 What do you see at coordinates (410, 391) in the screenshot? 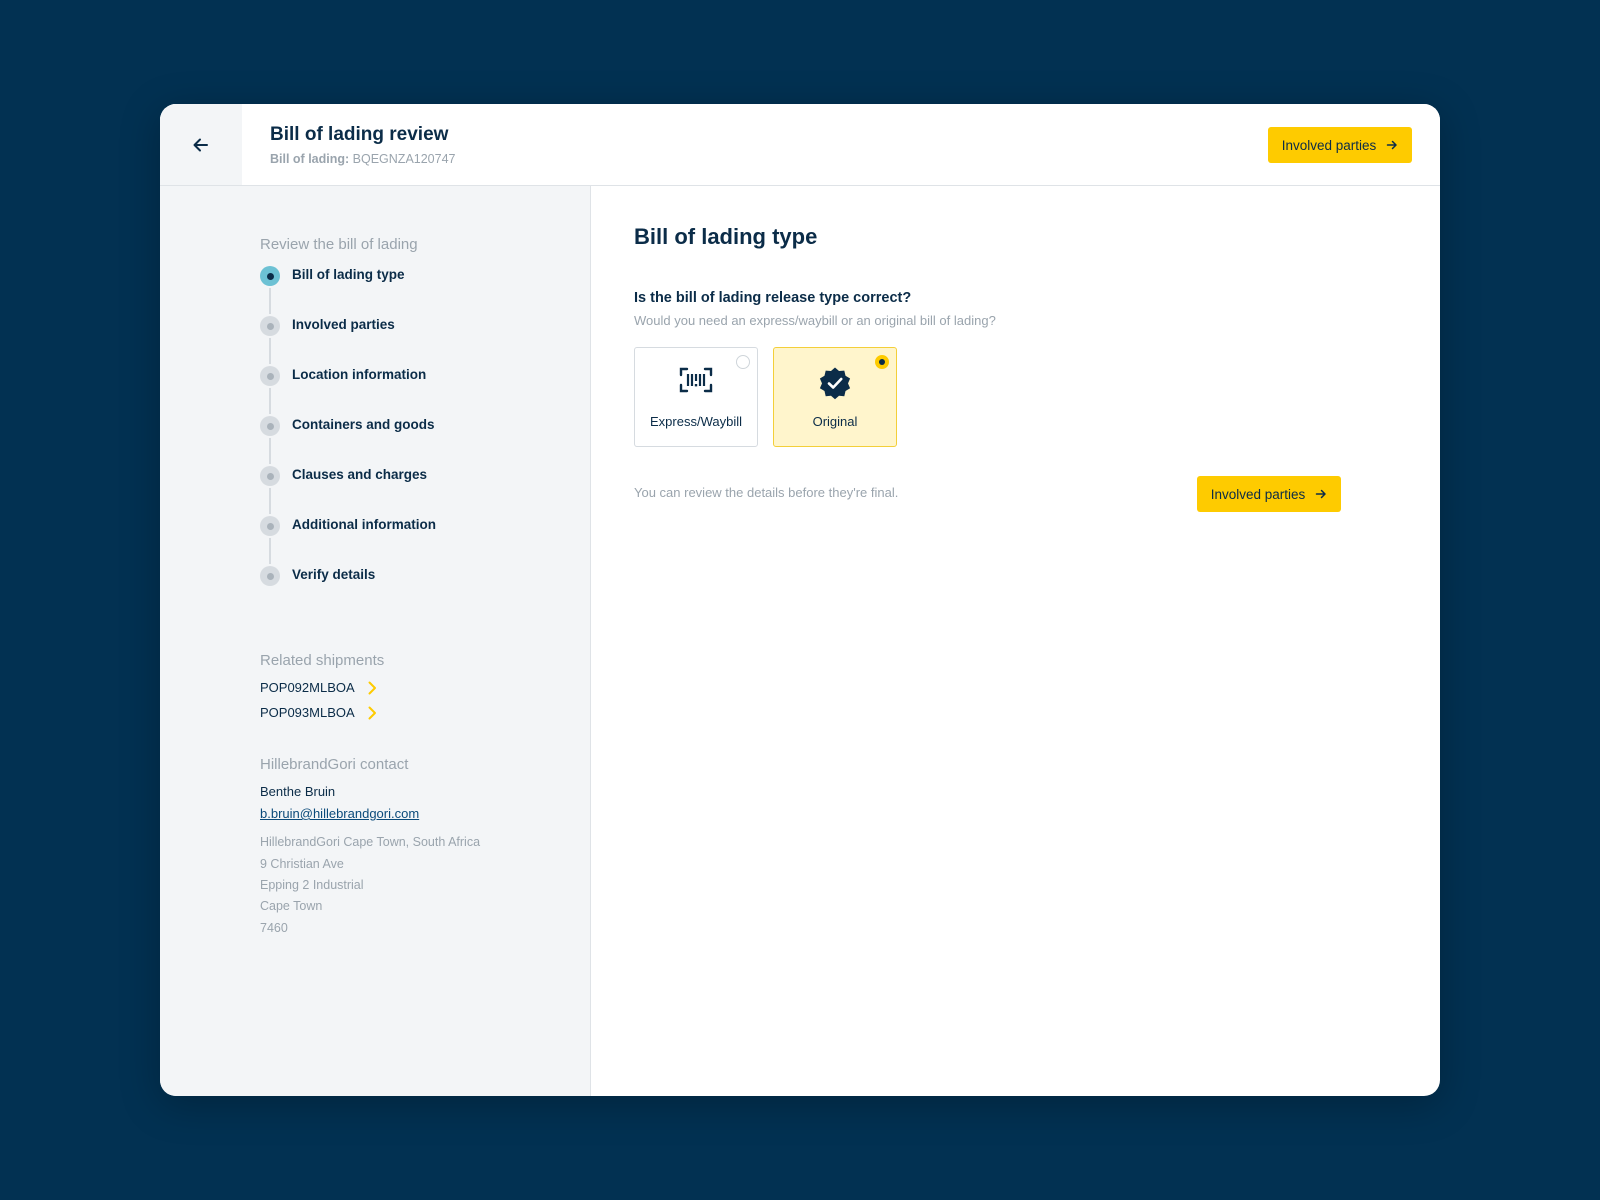
I see `step-location-information: Location information` at bounding box center [410, 391].